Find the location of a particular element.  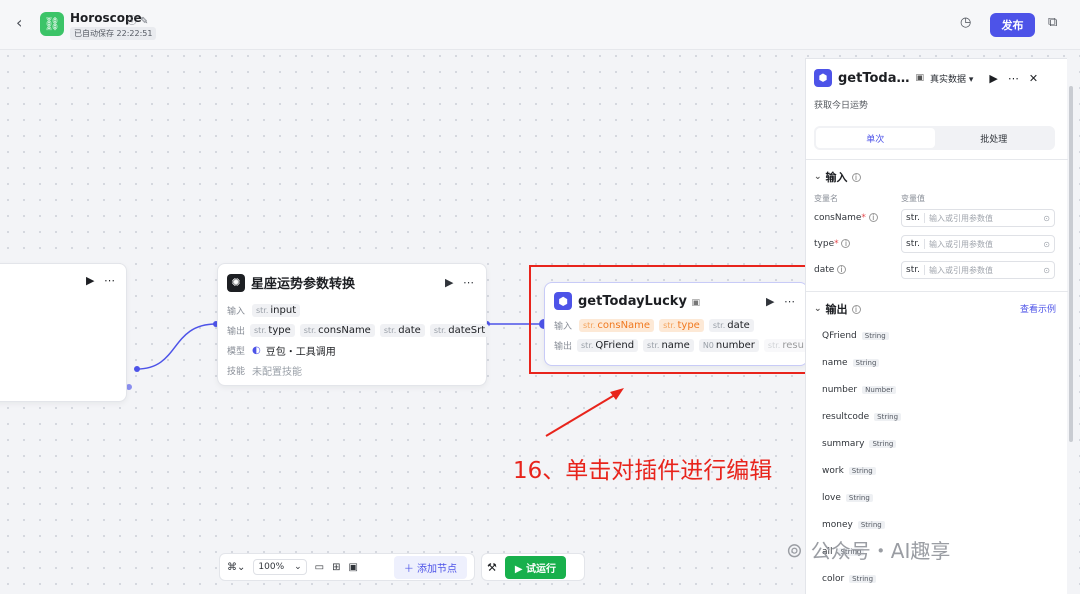

panel-description: 获取今日运势 is located at coordinates (841, 106).